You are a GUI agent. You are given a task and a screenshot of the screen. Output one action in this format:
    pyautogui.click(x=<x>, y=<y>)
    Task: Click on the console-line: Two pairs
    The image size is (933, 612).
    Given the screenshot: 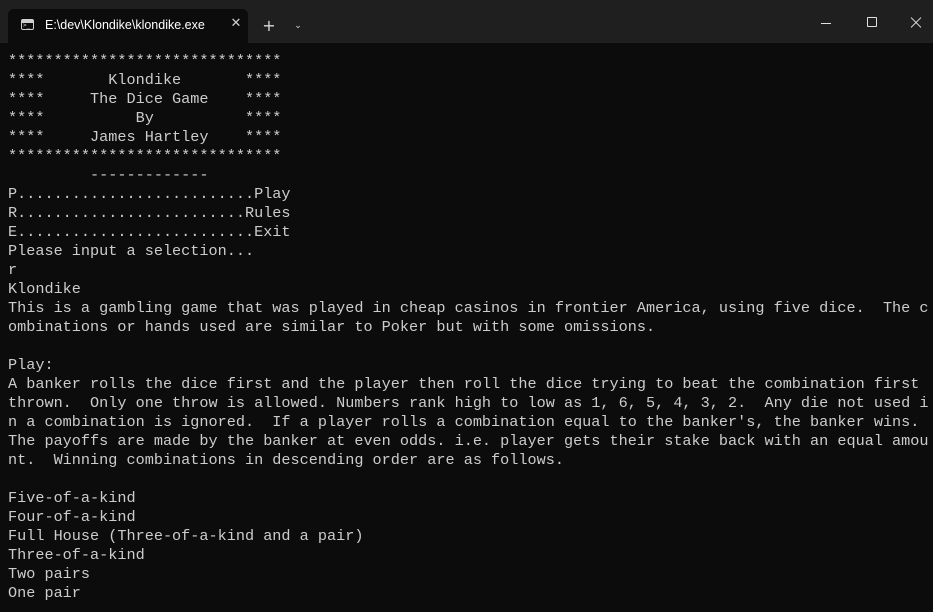 What is the action you would take?
    pyautogui.click(x=49, y=574)
    